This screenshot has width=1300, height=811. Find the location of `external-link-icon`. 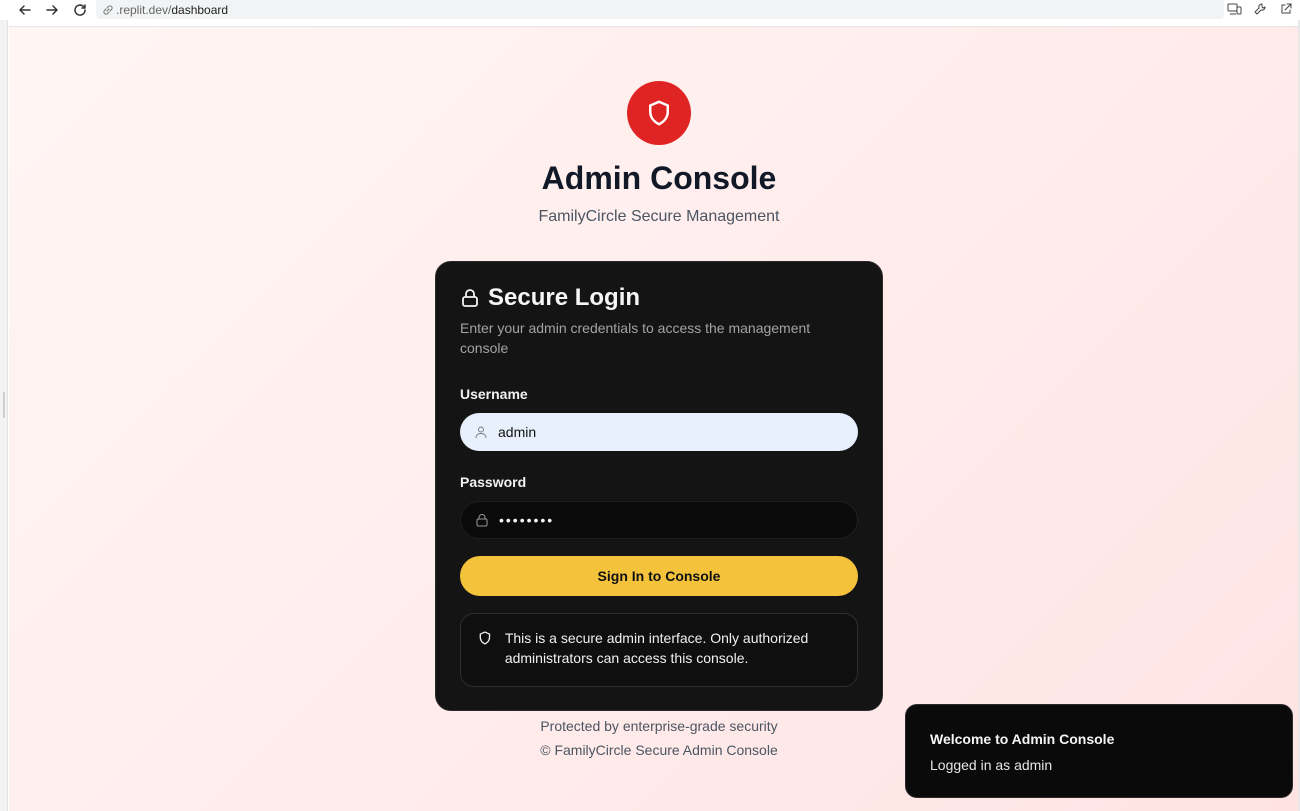

external-link-icon is located at coordinates (1286, 9).